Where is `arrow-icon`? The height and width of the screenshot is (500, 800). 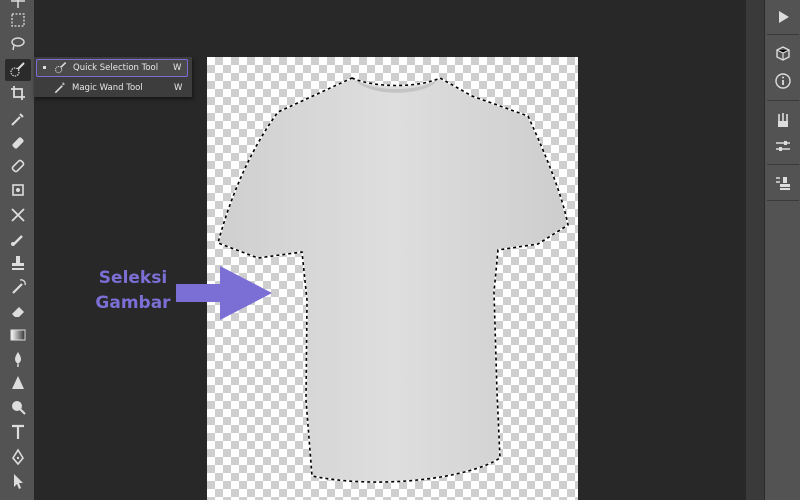 arrow-icon is located at coordinates (224, 293).